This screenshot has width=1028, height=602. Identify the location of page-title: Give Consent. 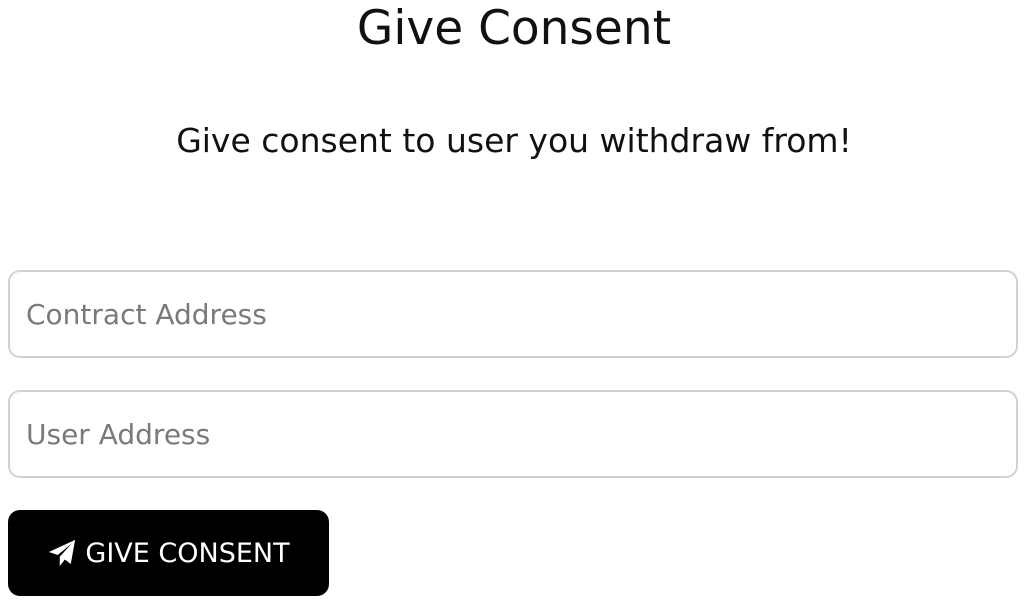
(514, 28).